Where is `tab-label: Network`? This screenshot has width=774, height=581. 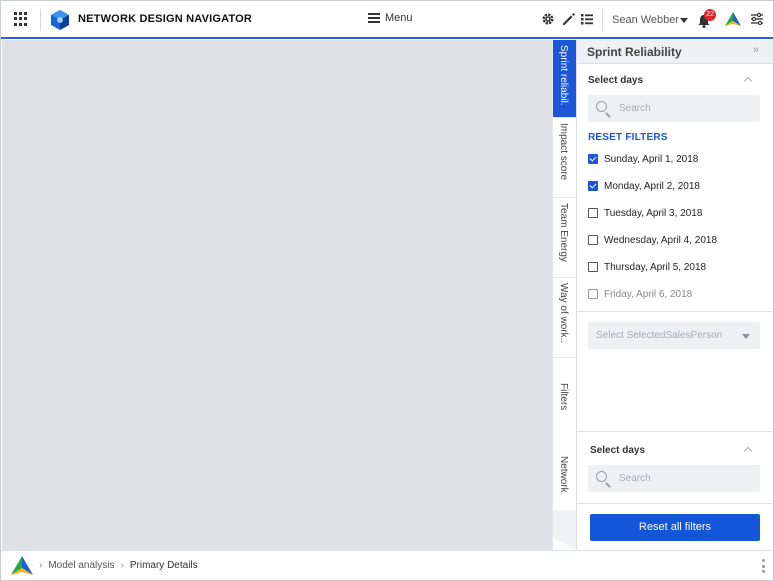
tab-label: Network is located at coordinates (563, 474).